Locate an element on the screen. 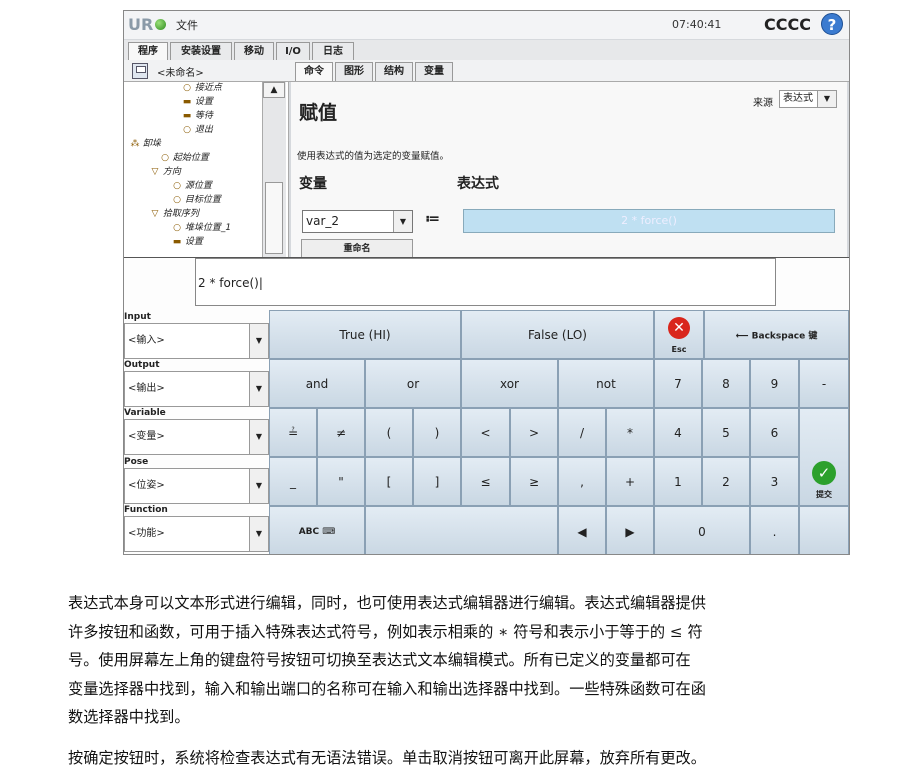 This screenshot has width=911, height=782. plus-button: + is located at coordinates (630, 481).